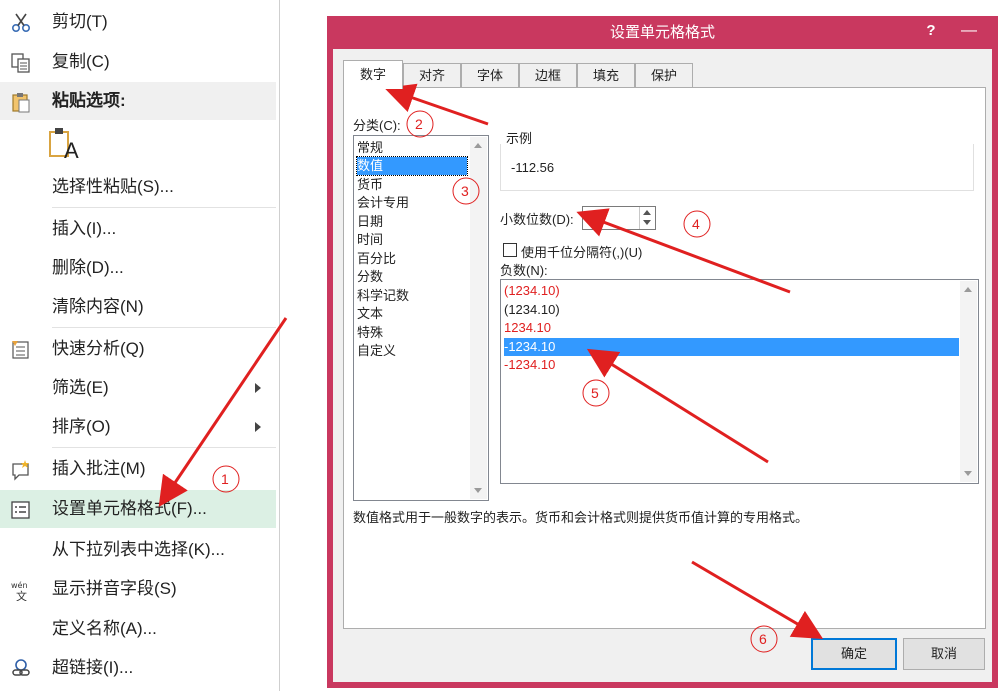  What do you see at coordinates (98, 306) in the screenshot?
I see `menu-item-label: 清除内容(N)` at bounding box center [98, 306].